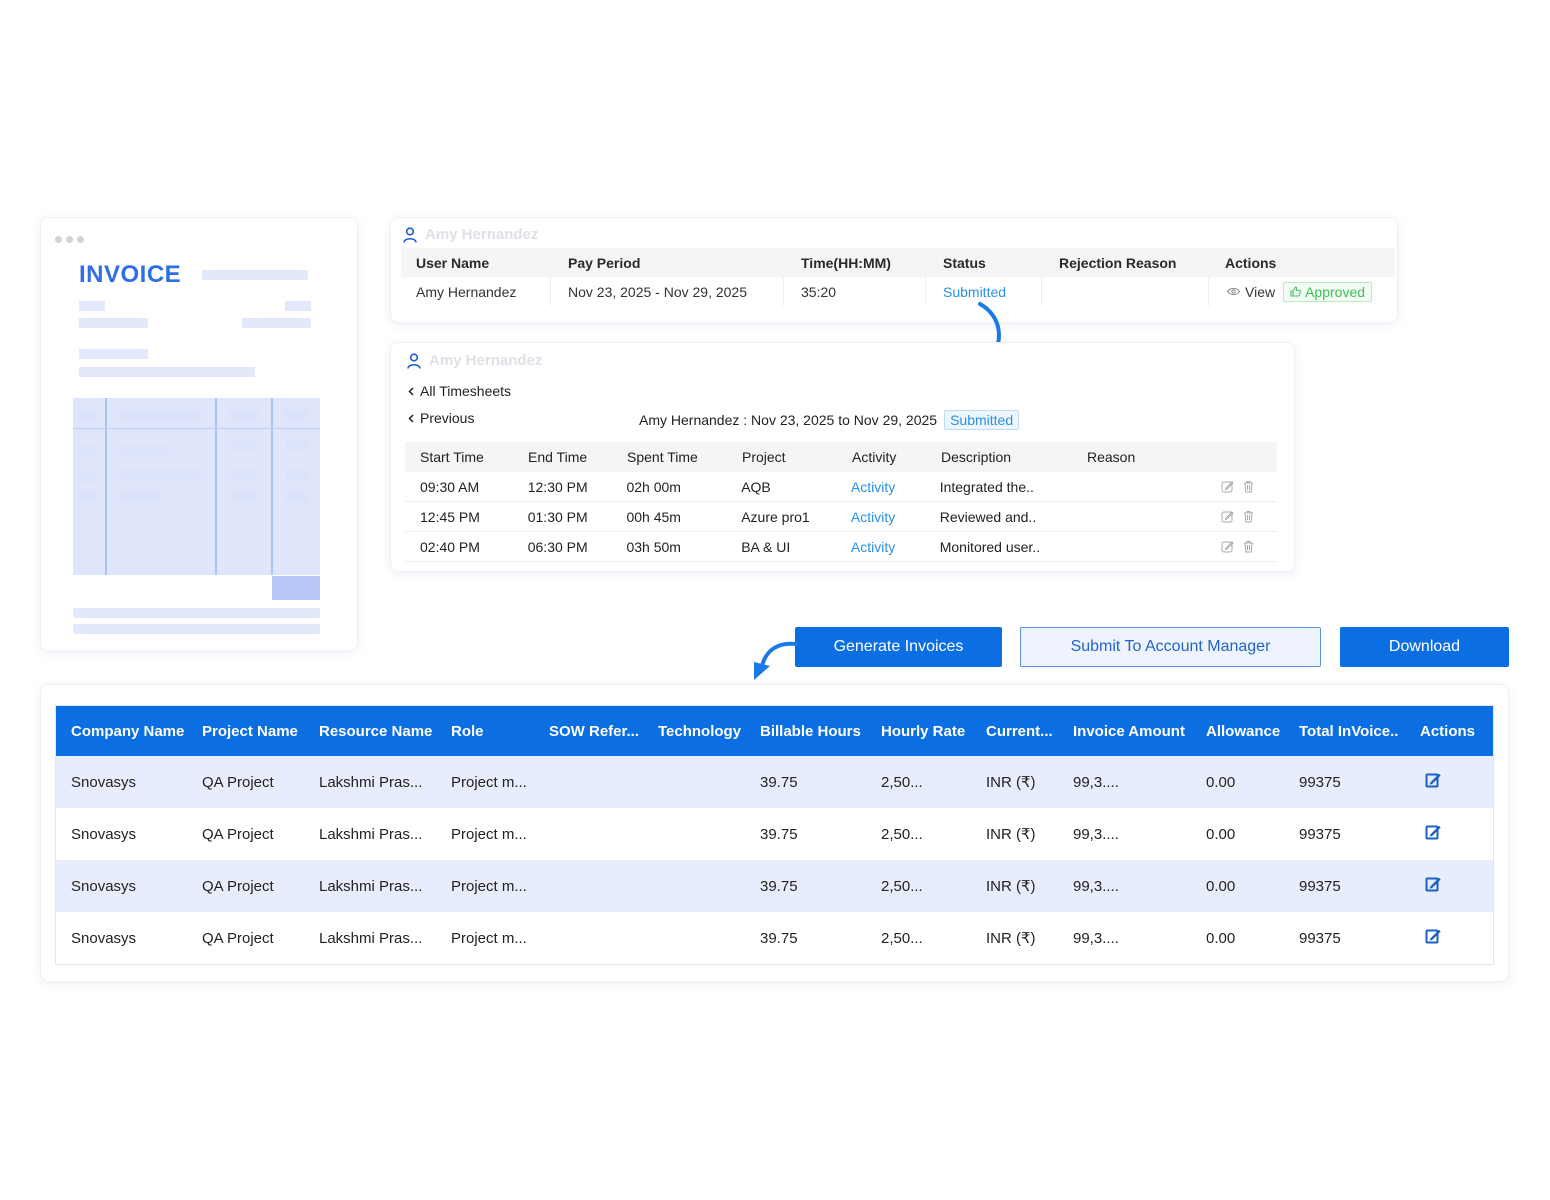 The height and width of the screenshot is (1200, 1550). I want to click on cell-rejection-reason, so click(1125, 291).